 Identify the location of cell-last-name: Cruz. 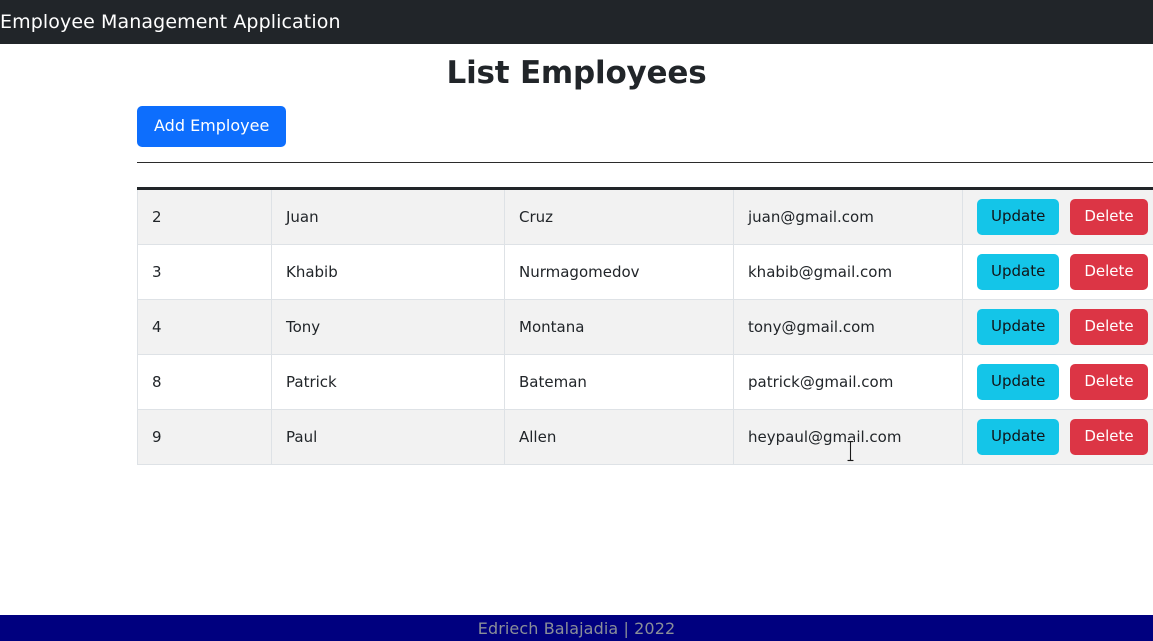
(619, 216).